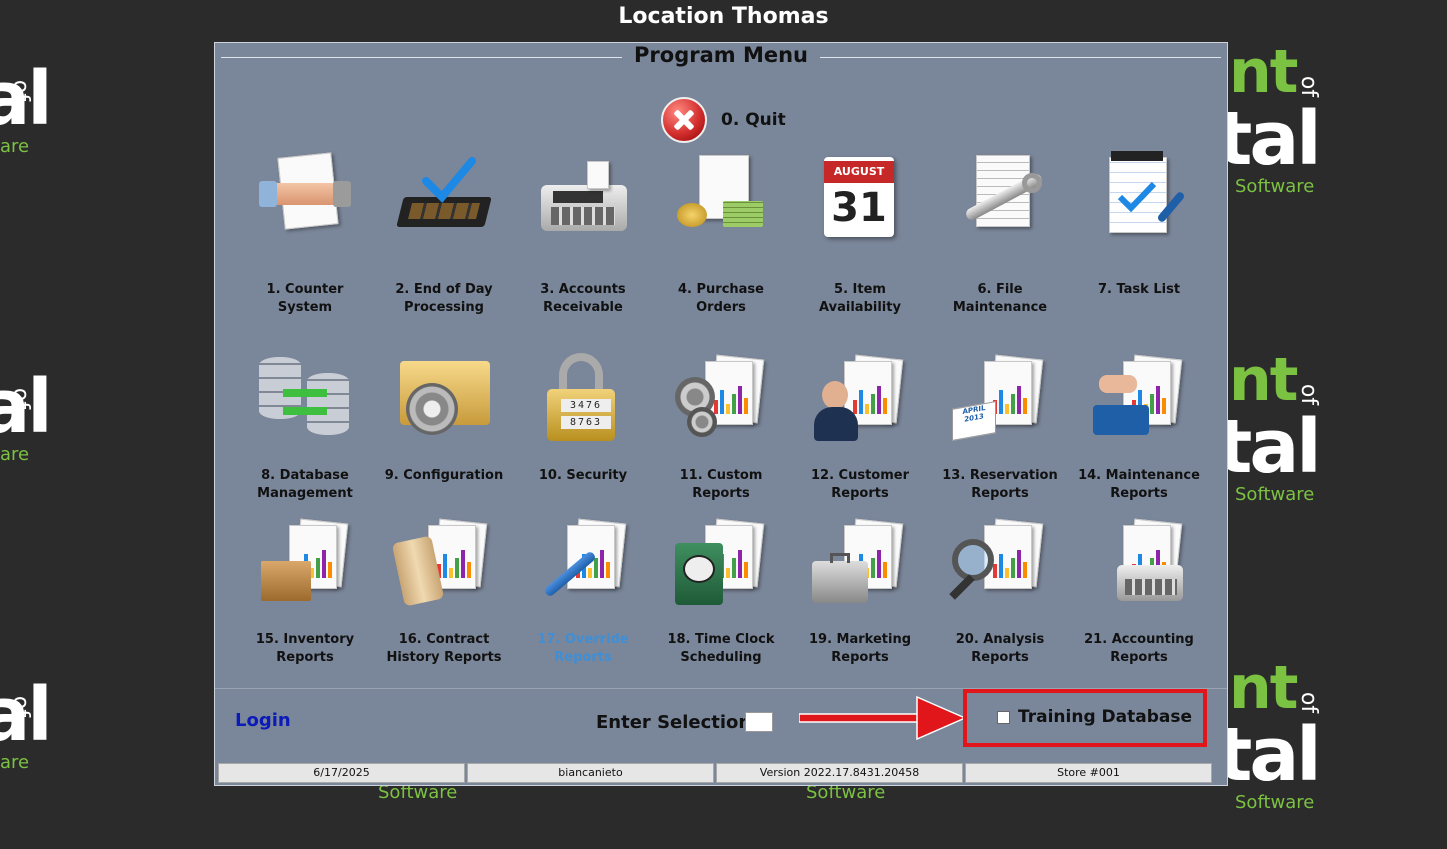 This screenshot has height=849, width=1447. I want to click on menu-item-2: 2. End of Day Processing, so click(444, 234).